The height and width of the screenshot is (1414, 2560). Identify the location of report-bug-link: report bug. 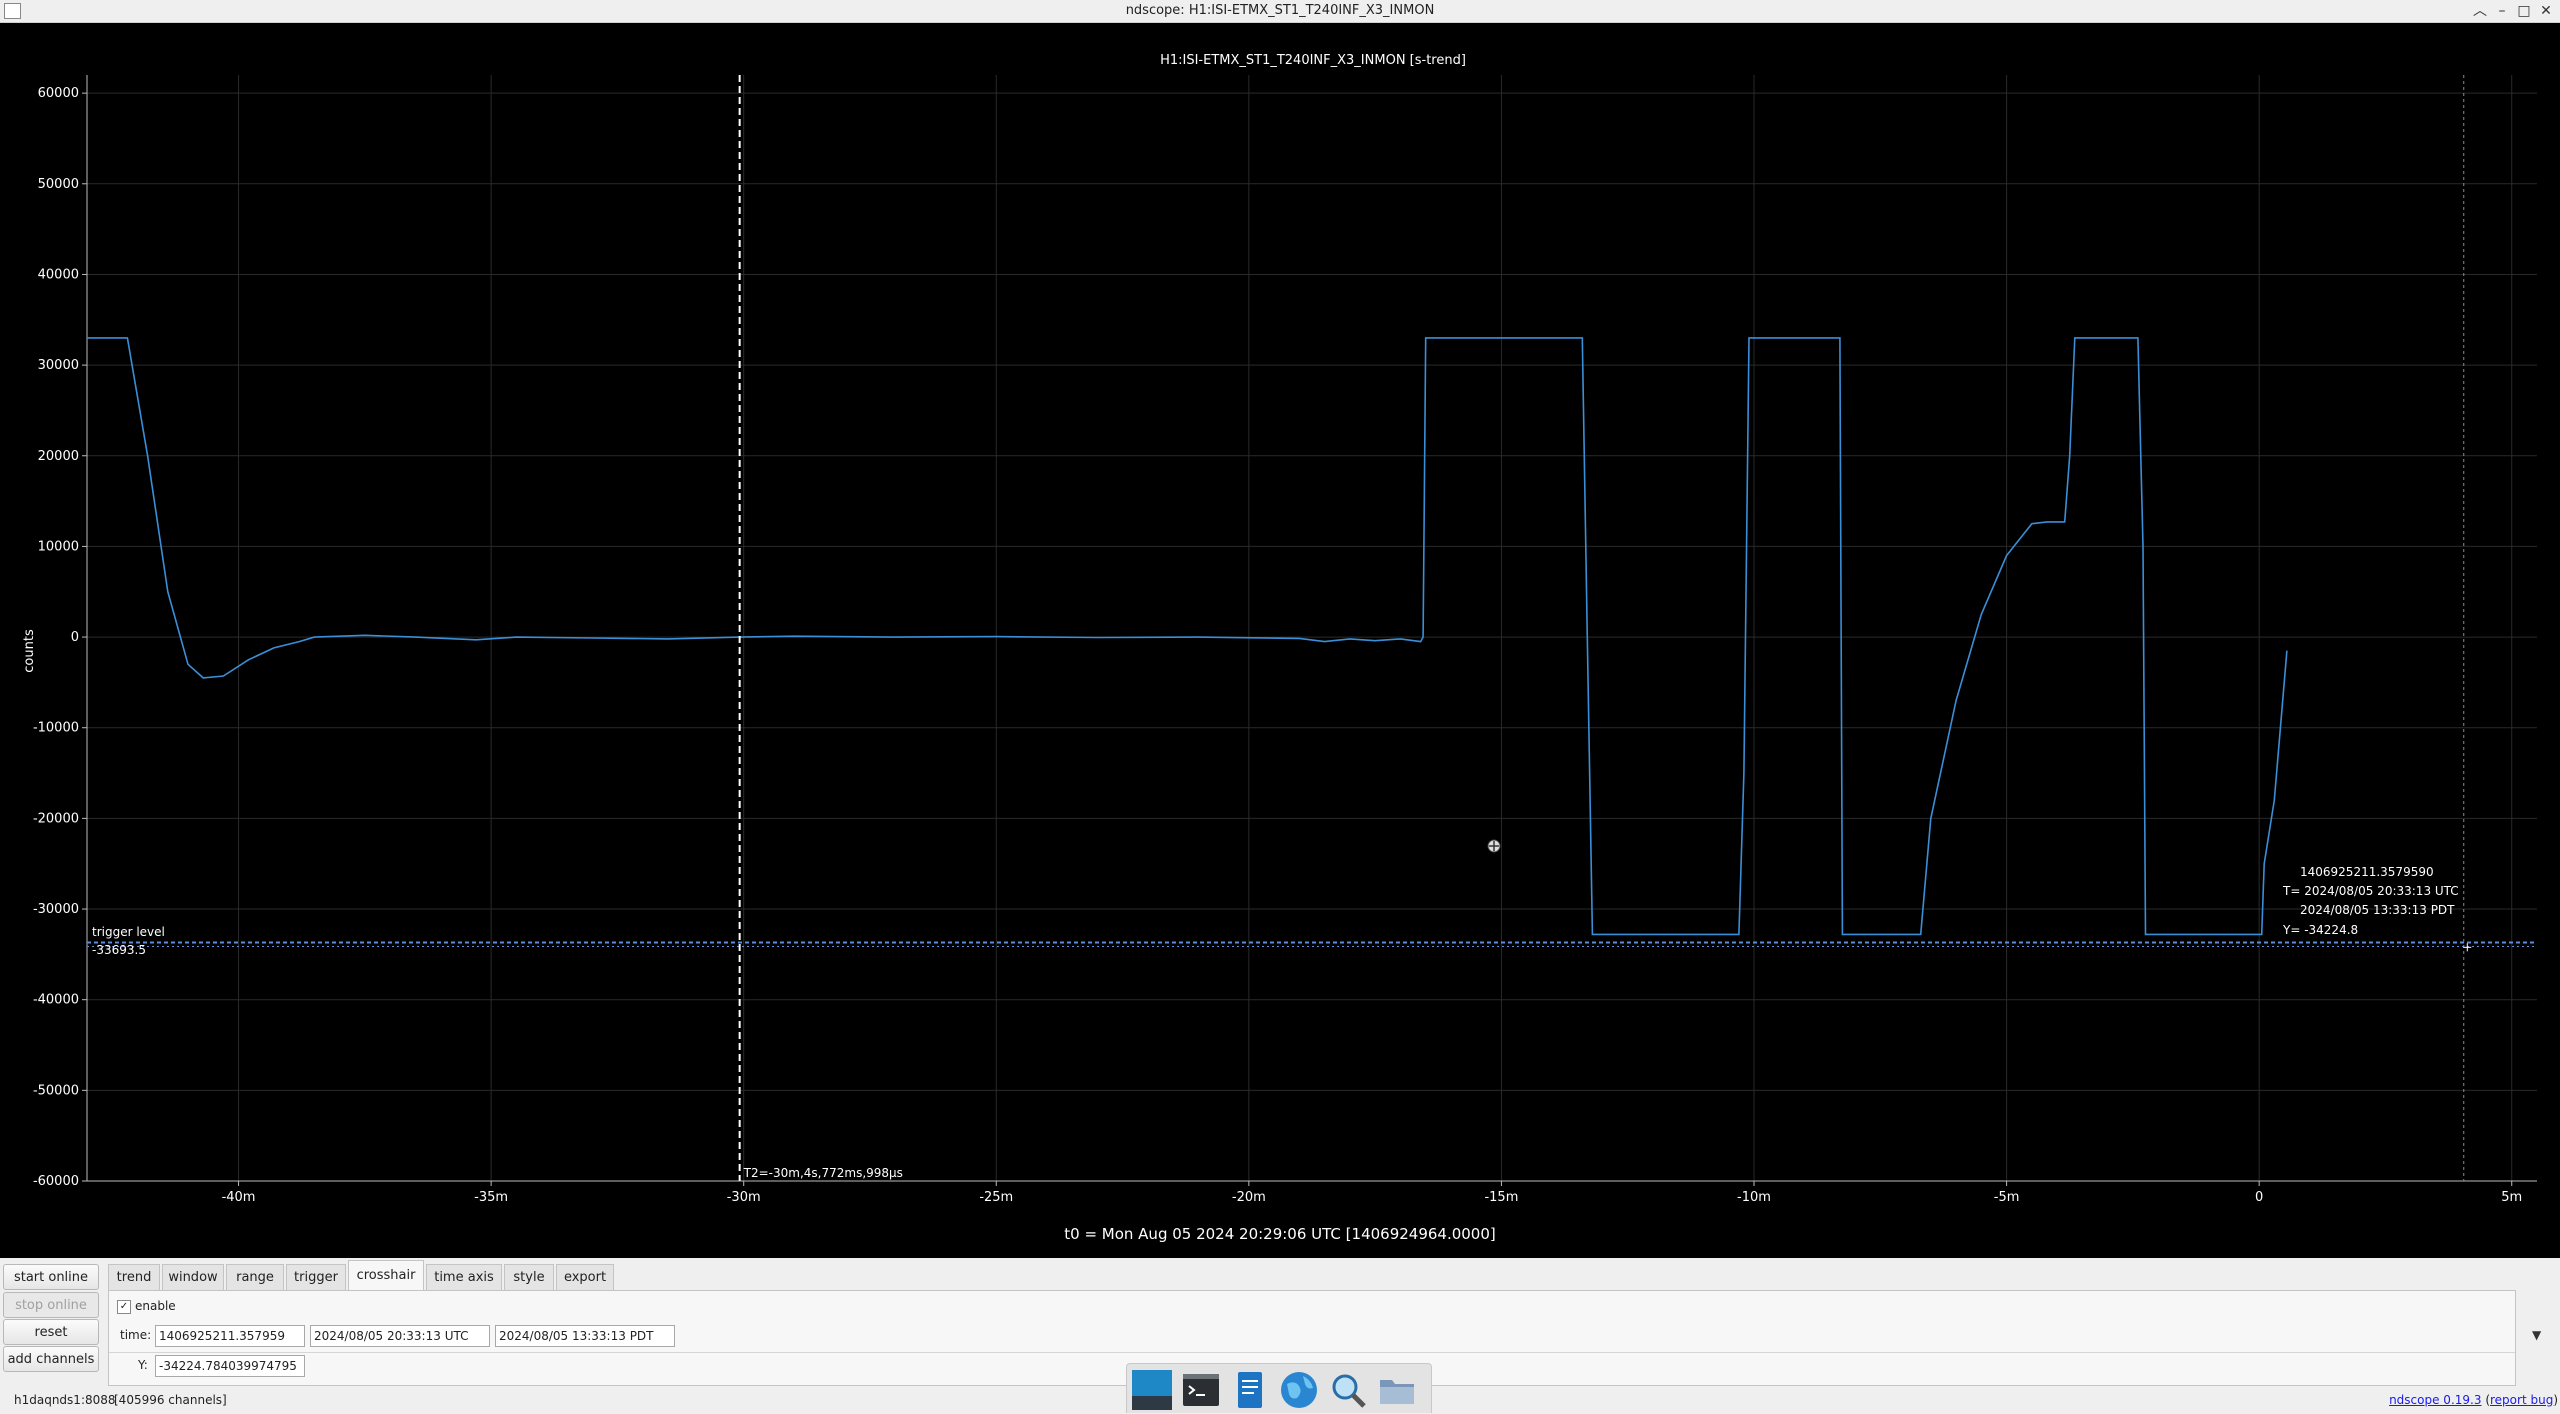
(2521, 1400).